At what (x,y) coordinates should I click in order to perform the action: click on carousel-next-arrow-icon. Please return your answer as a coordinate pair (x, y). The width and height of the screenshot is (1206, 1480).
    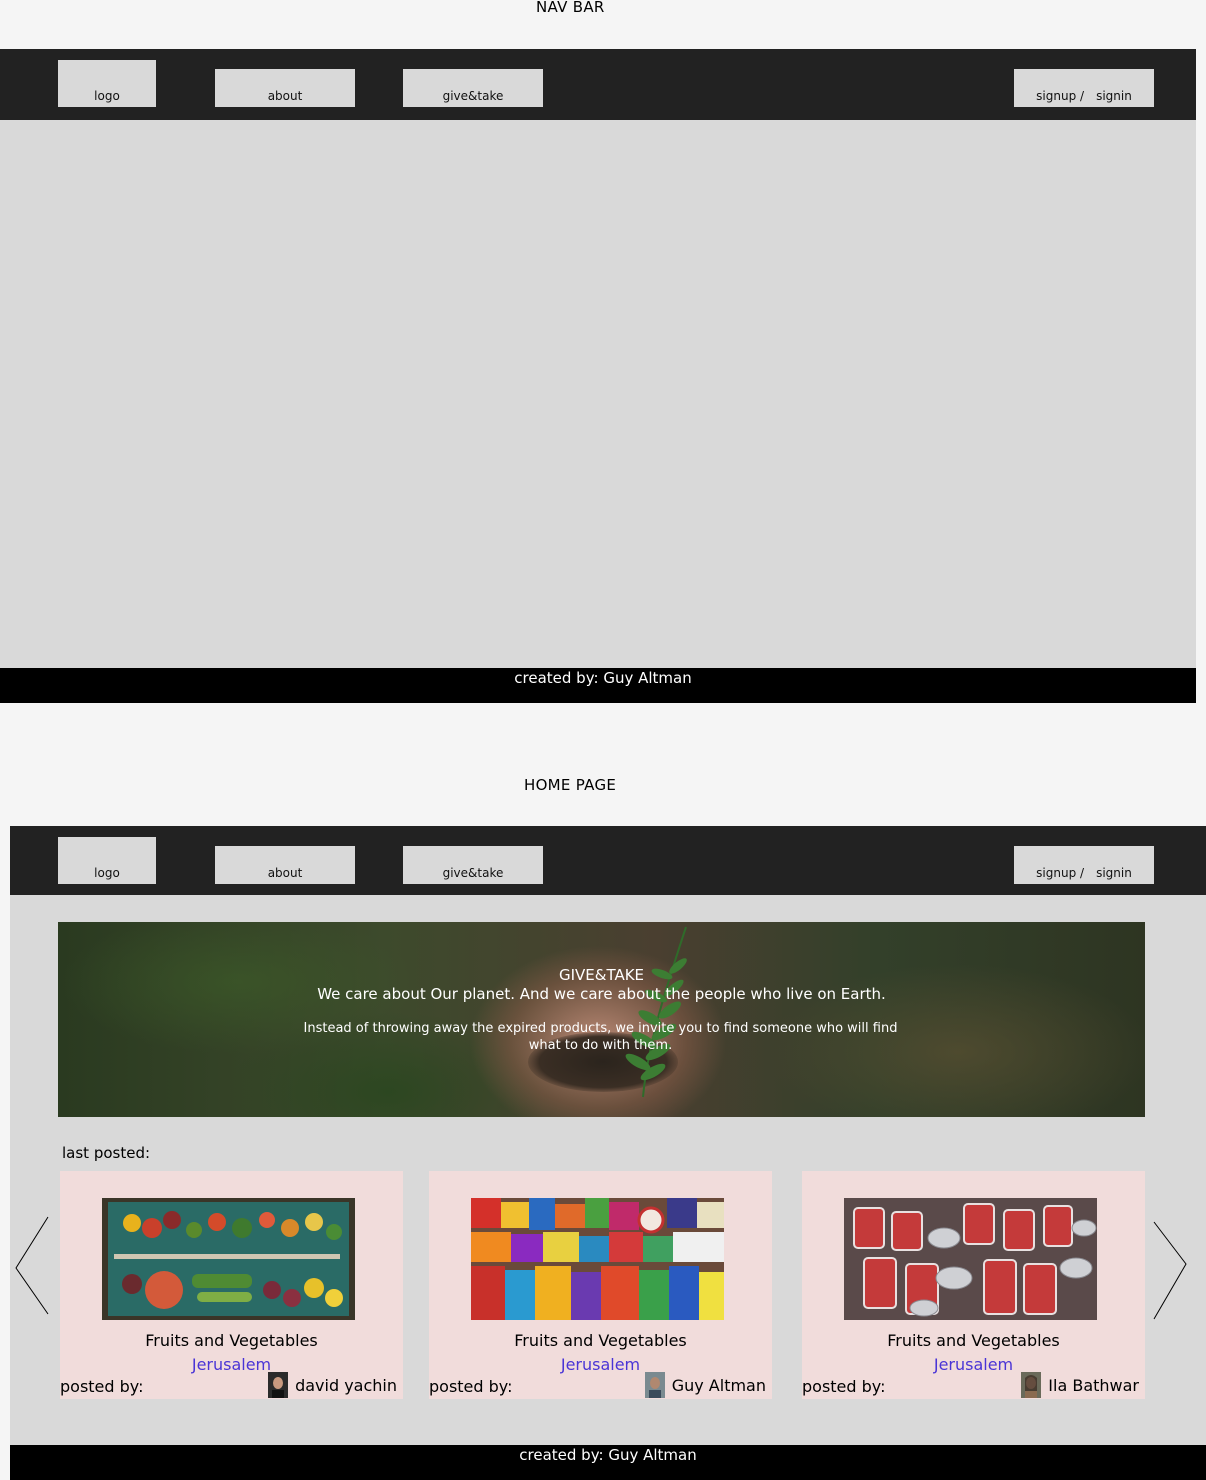
    Looking at the image, I should click on (1170, 1271).